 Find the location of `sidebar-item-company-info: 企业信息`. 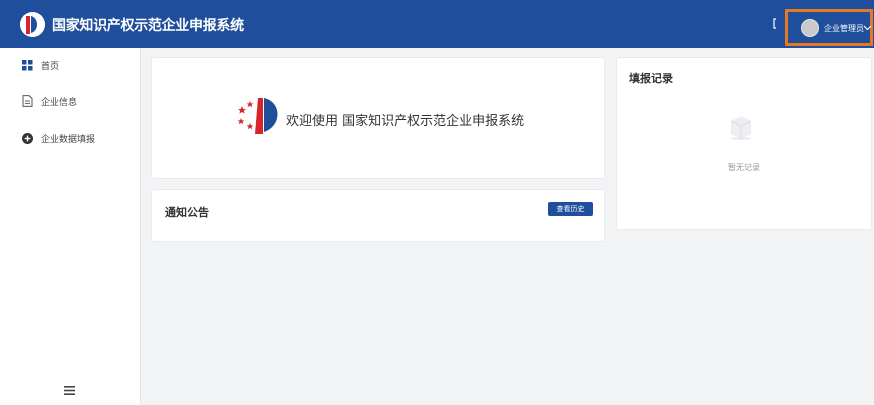

sidebar-item-company-info: 企业信息 is located at coordinates (49, 101).